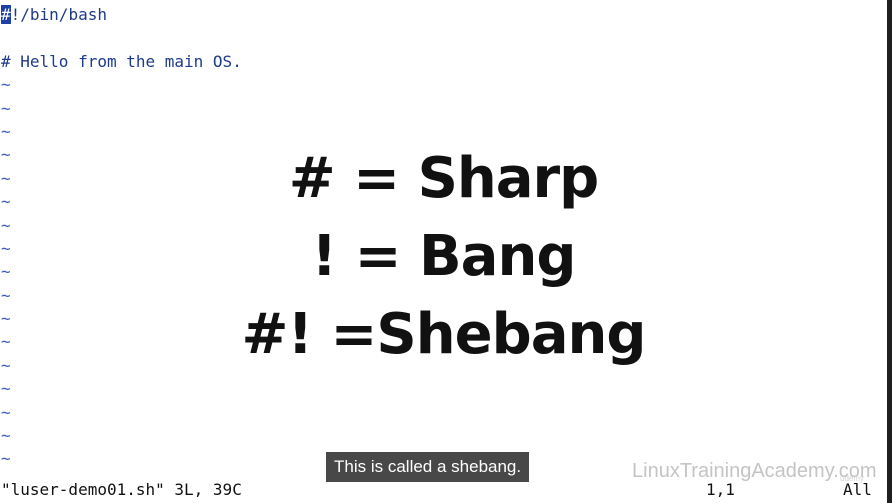 The height and width of the screenshot is (503, 892). Describe the element at coordinates (121, 489) in the screenshot. I see `file-info: "luser-demo01.sh" 3L, 39C` at that location.